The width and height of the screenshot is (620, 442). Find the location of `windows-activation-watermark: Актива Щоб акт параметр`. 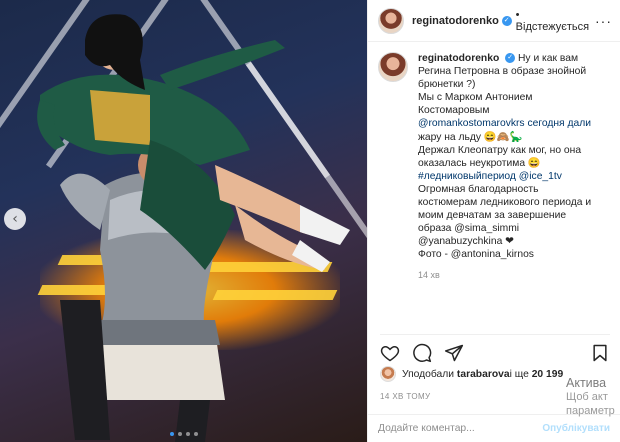

windows-activation-watermark: Актива Щоб акт параметр is located at coordinates (590, 397).